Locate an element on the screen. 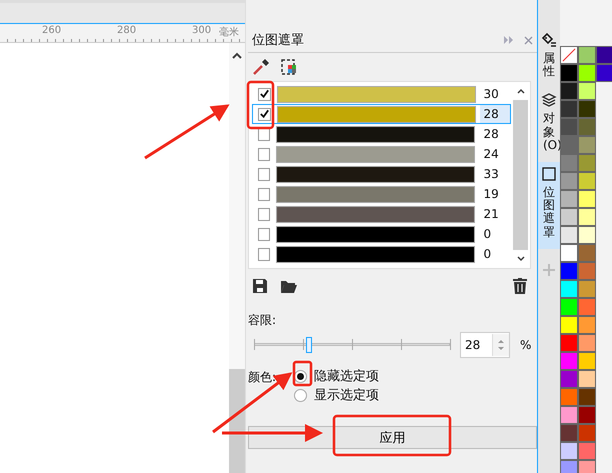 This screenshot has height=473, width=612. spin-arrows-icon is located at coordinates (501, 345).